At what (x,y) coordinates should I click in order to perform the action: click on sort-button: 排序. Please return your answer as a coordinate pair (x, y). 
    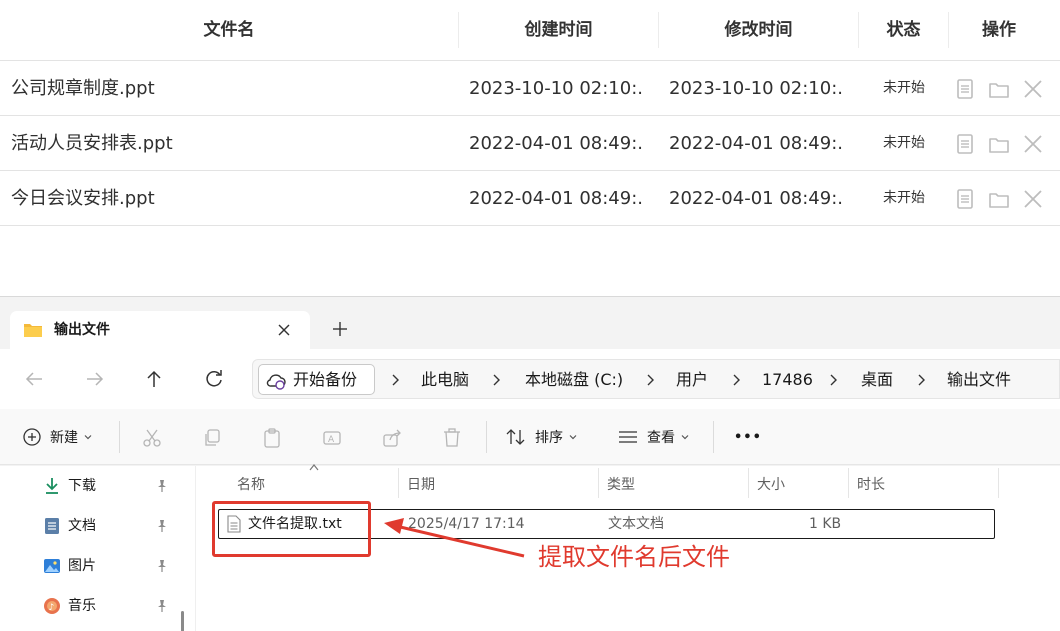
    Looking at the image, I should click on (542, 437).